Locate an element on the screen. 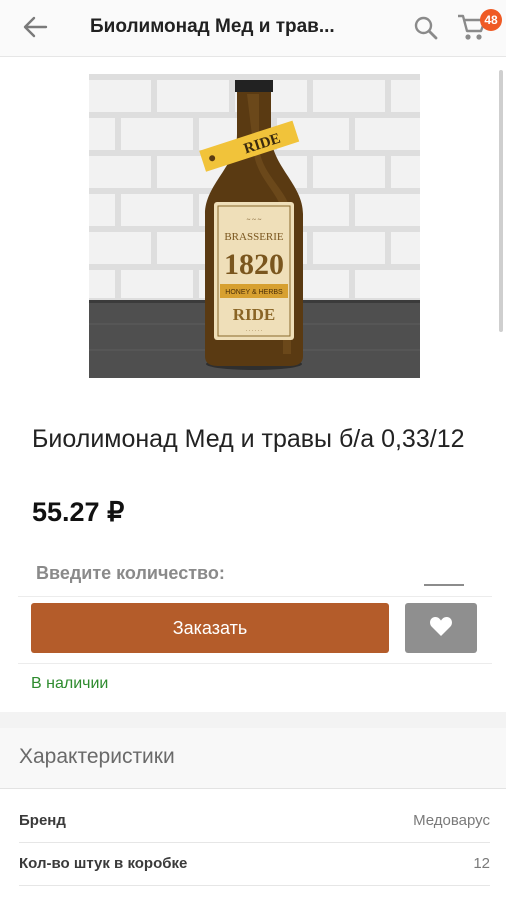  characteristic-key: Кол-во штук в коробке is located at coordinates (103, 863).